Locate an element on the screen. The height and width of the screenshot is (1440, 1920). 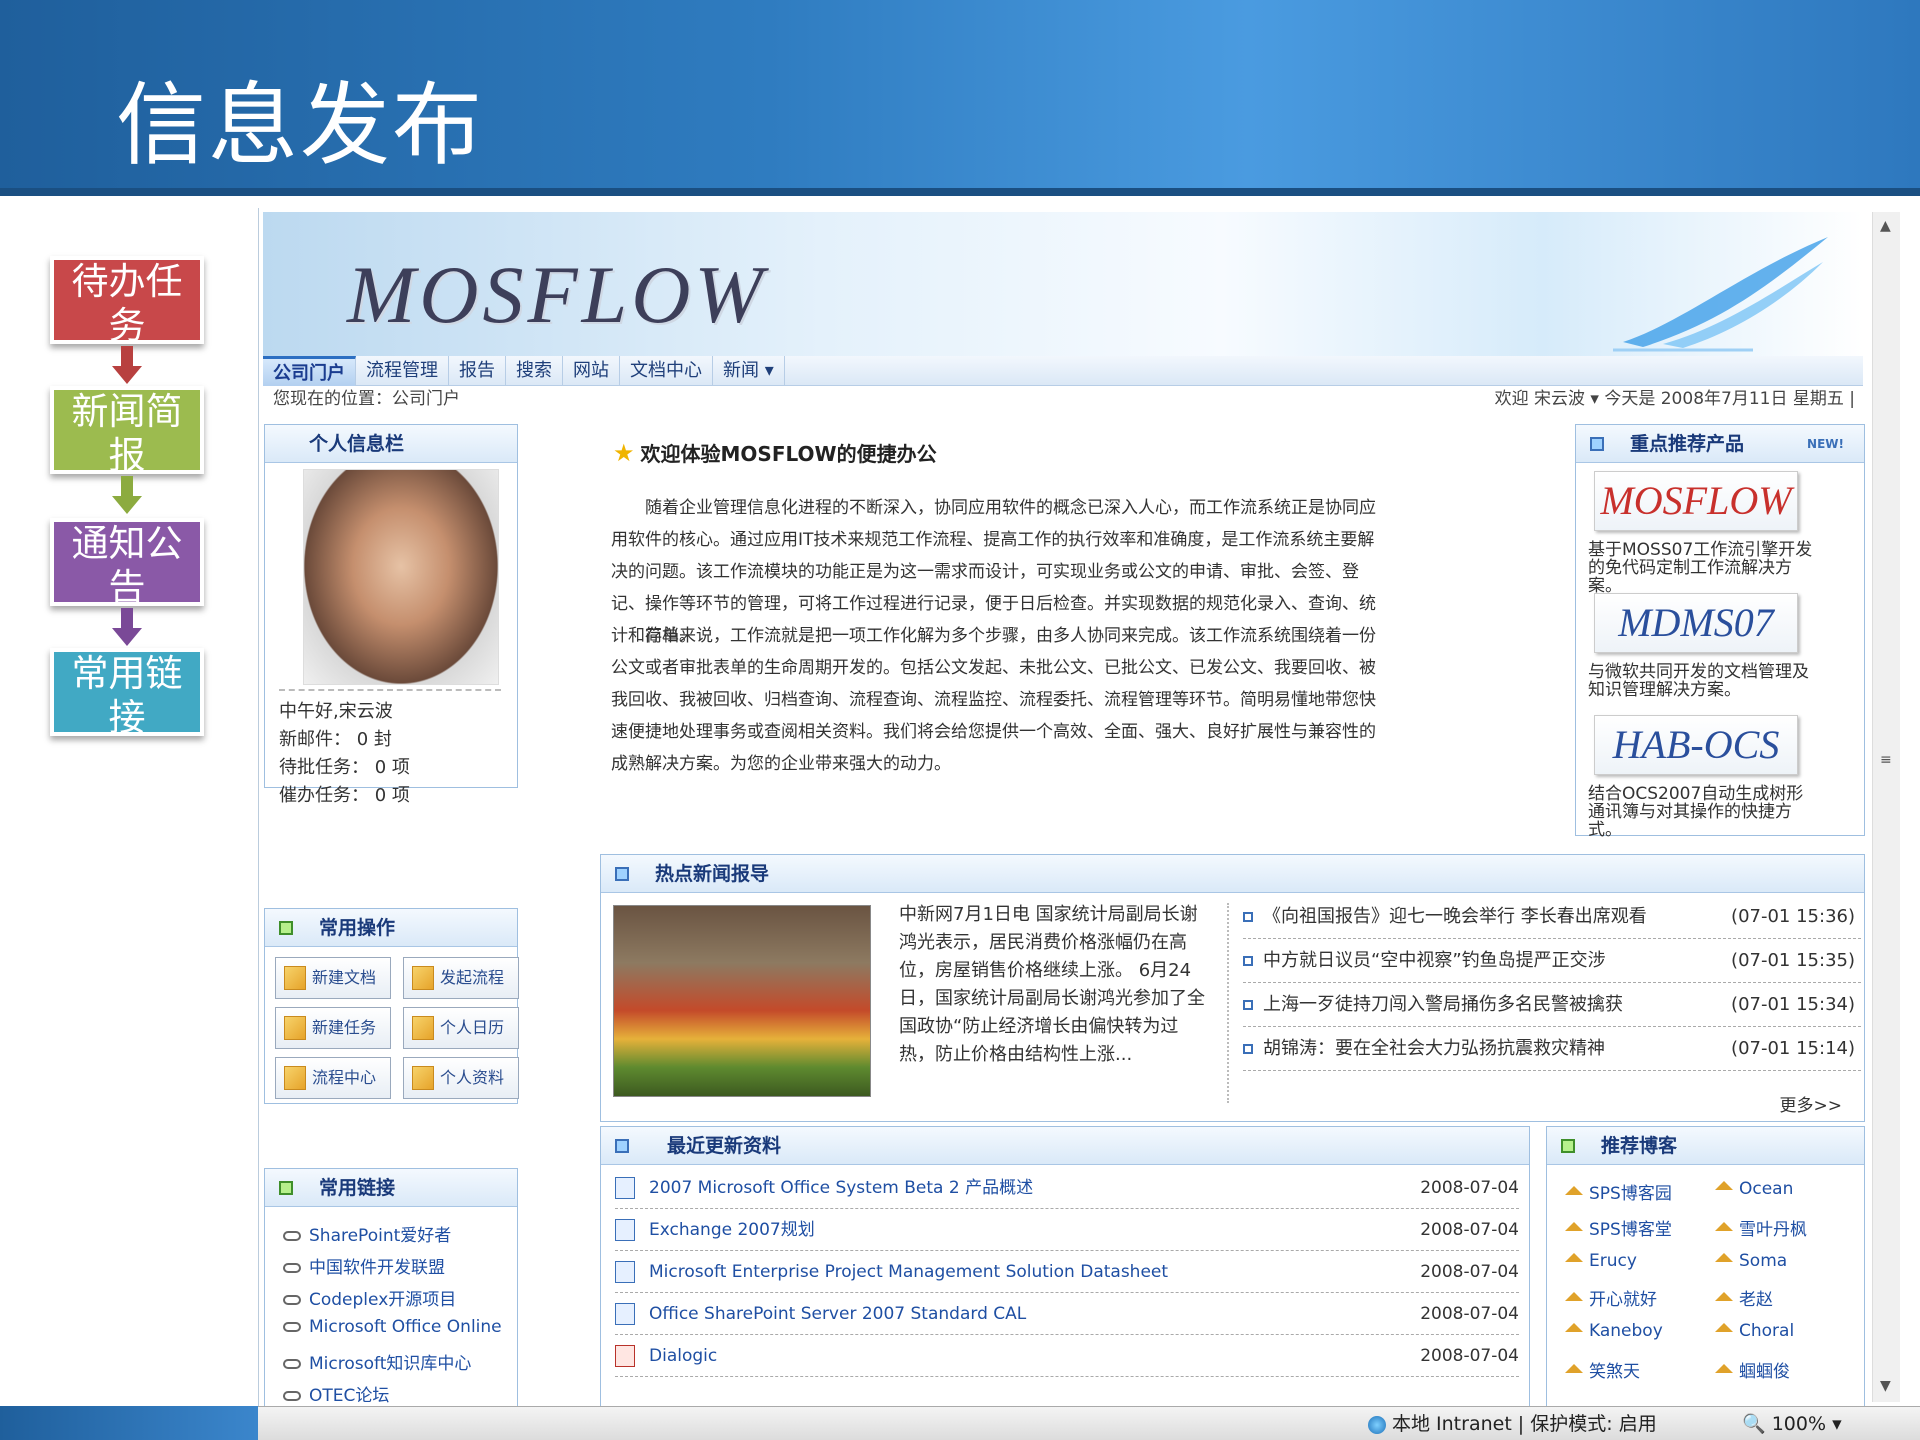
nav-news: 新闻 ▾ is located at coordinates (749, 371).